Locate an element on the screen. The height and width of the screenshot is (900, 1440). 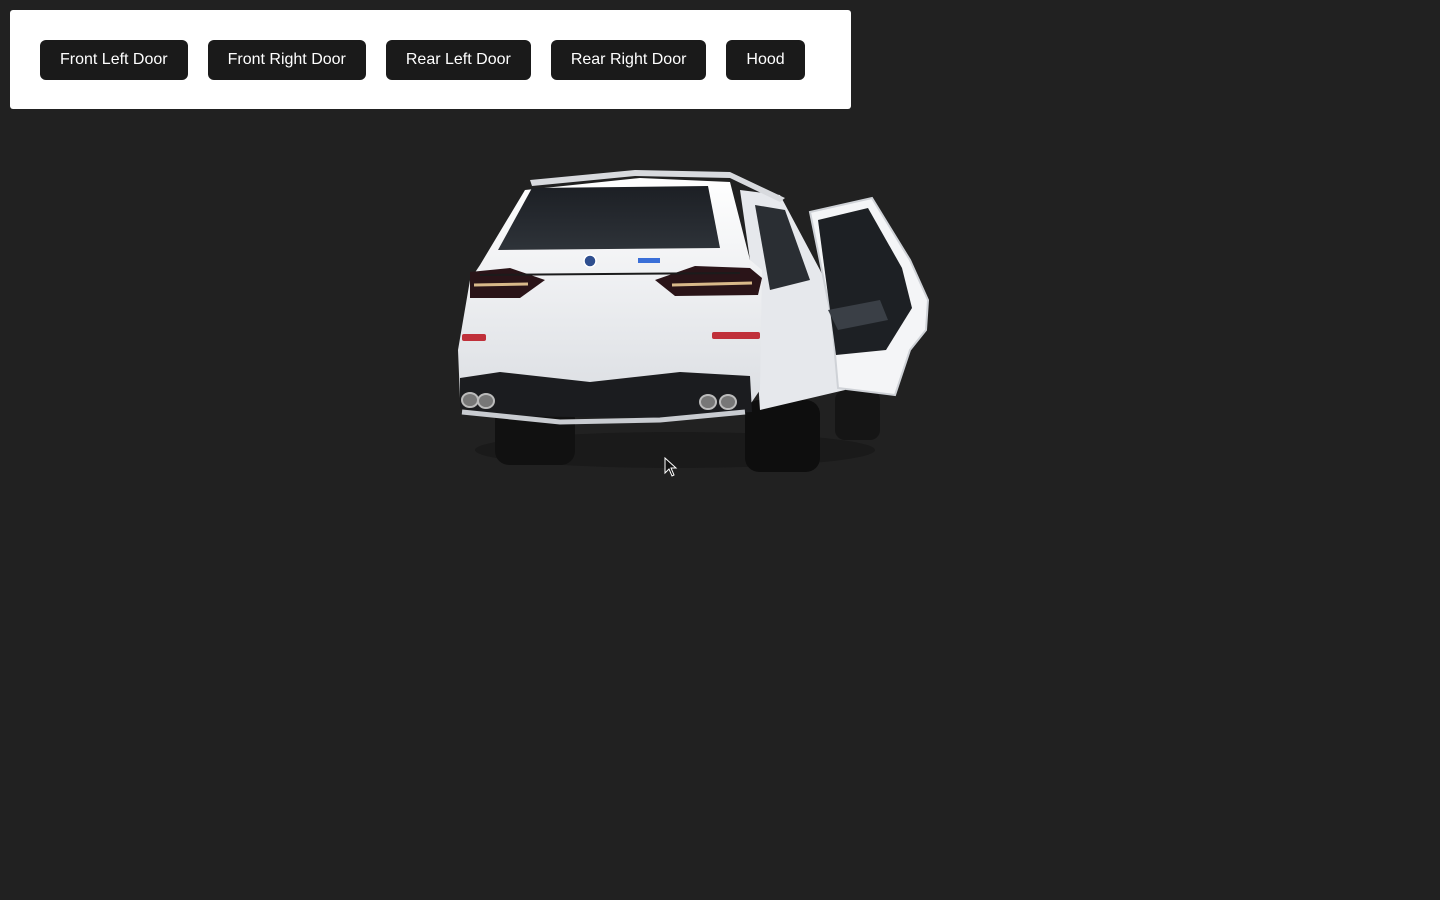
right-reflector is located at coordinates (736, 335).